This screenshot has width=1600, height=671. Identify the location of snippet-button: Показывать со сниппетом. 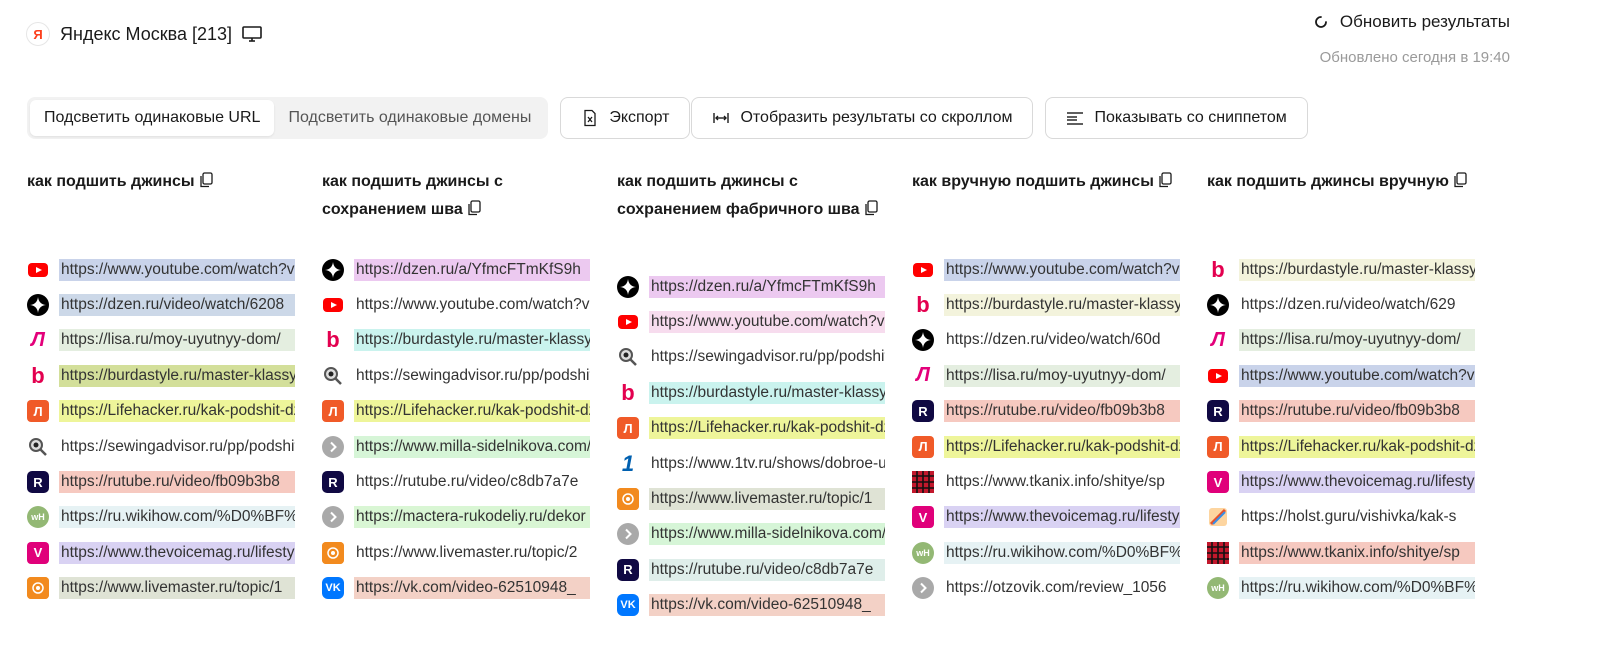
(1176, 118).